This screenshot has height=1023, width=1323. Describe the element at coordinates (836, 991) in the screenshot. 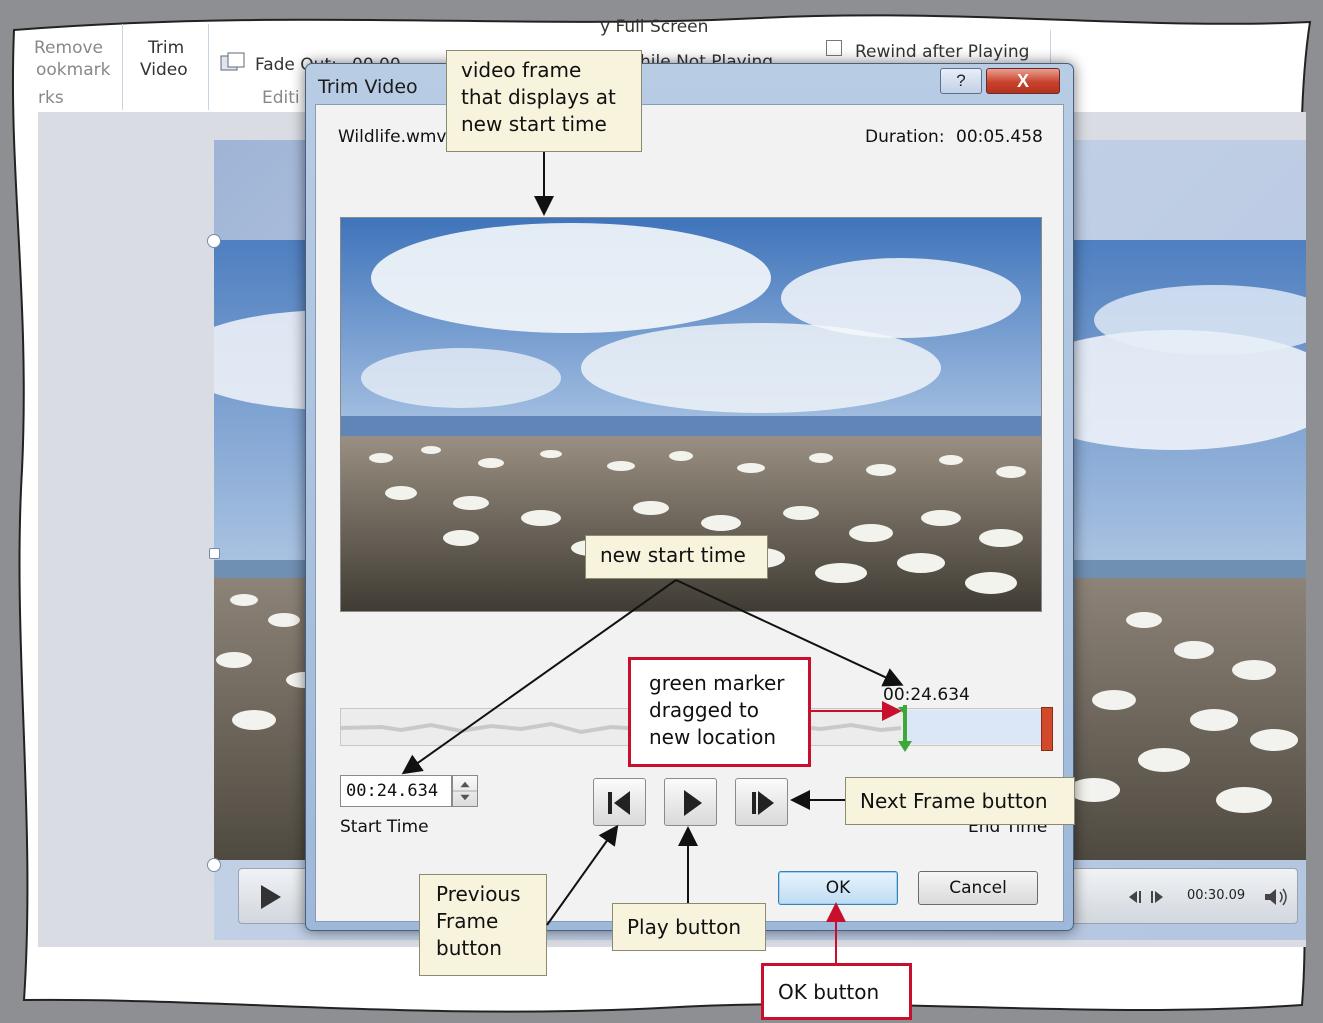

I see `callout-ok: OK button` at that location.